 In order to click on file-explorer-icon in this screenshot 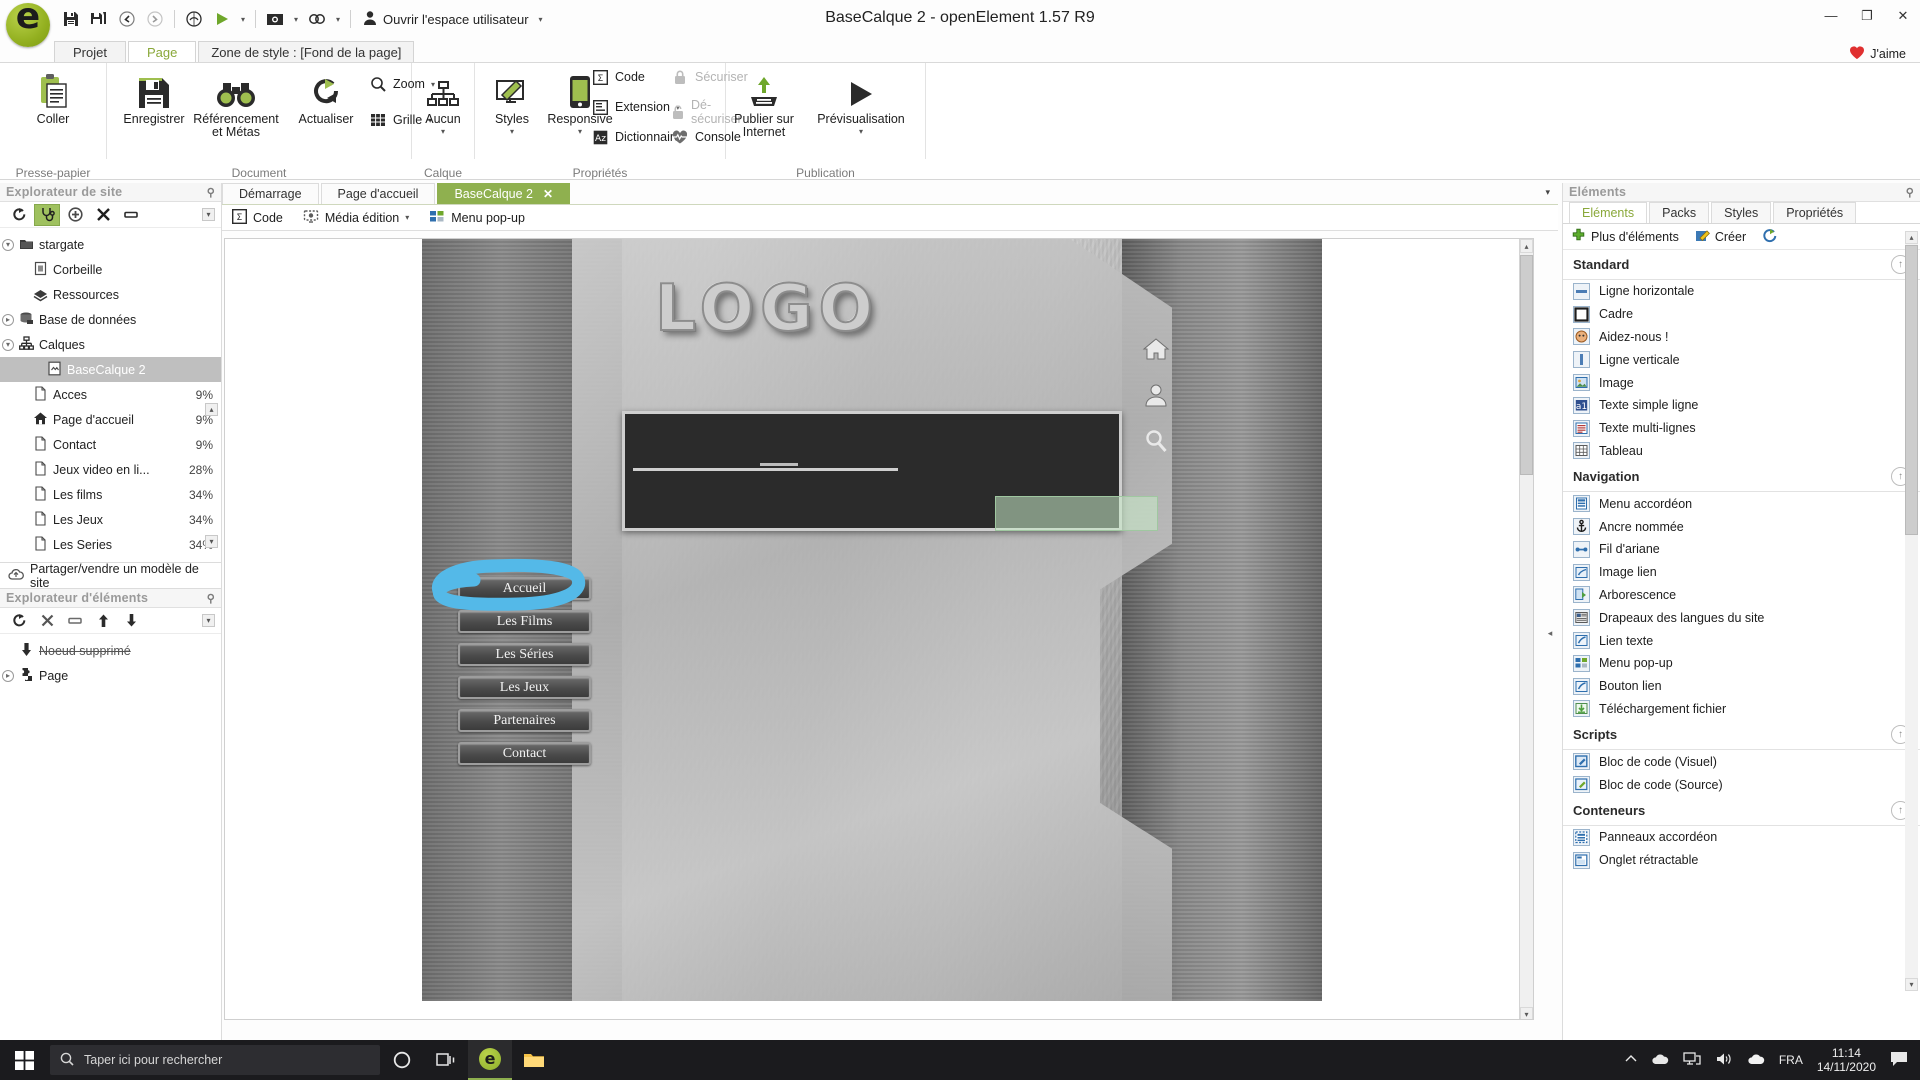, I will do `click(534, 1060)`.